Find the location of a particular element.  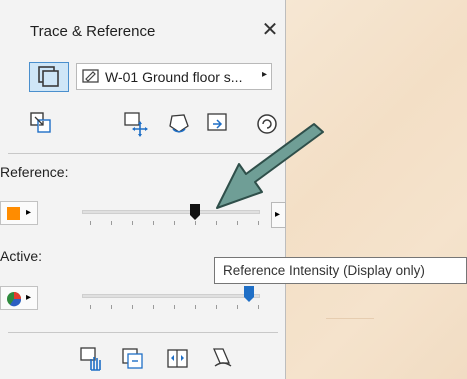

rotate-reference-icon is located at coordinates (179, 124).